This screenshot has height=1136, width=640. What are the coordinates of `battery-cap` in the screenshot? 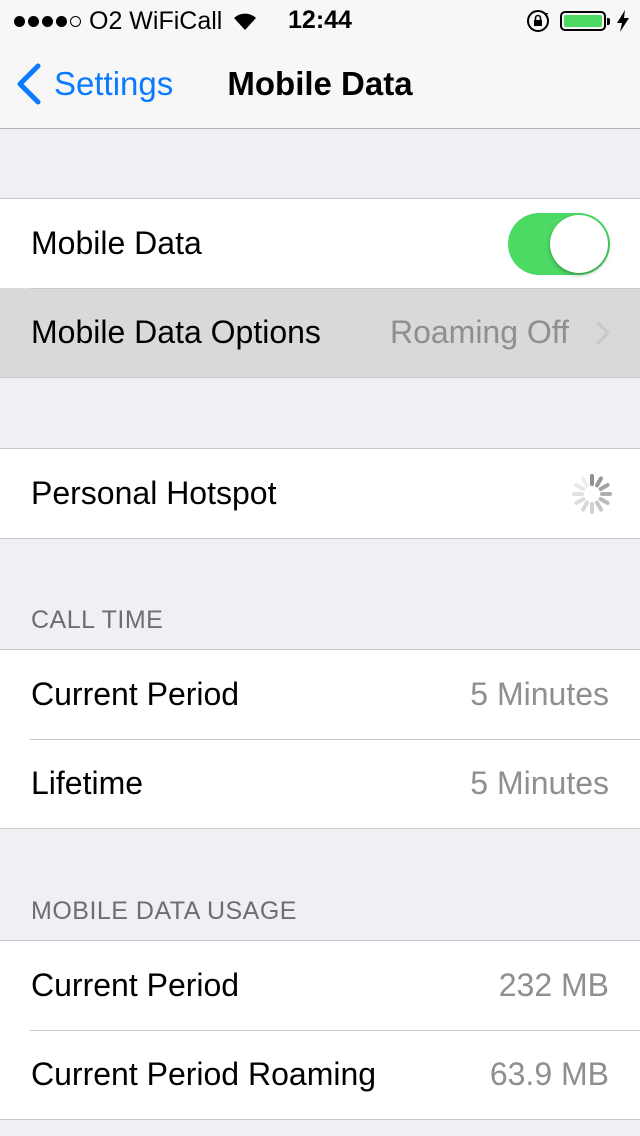 It's located at (608, 21).